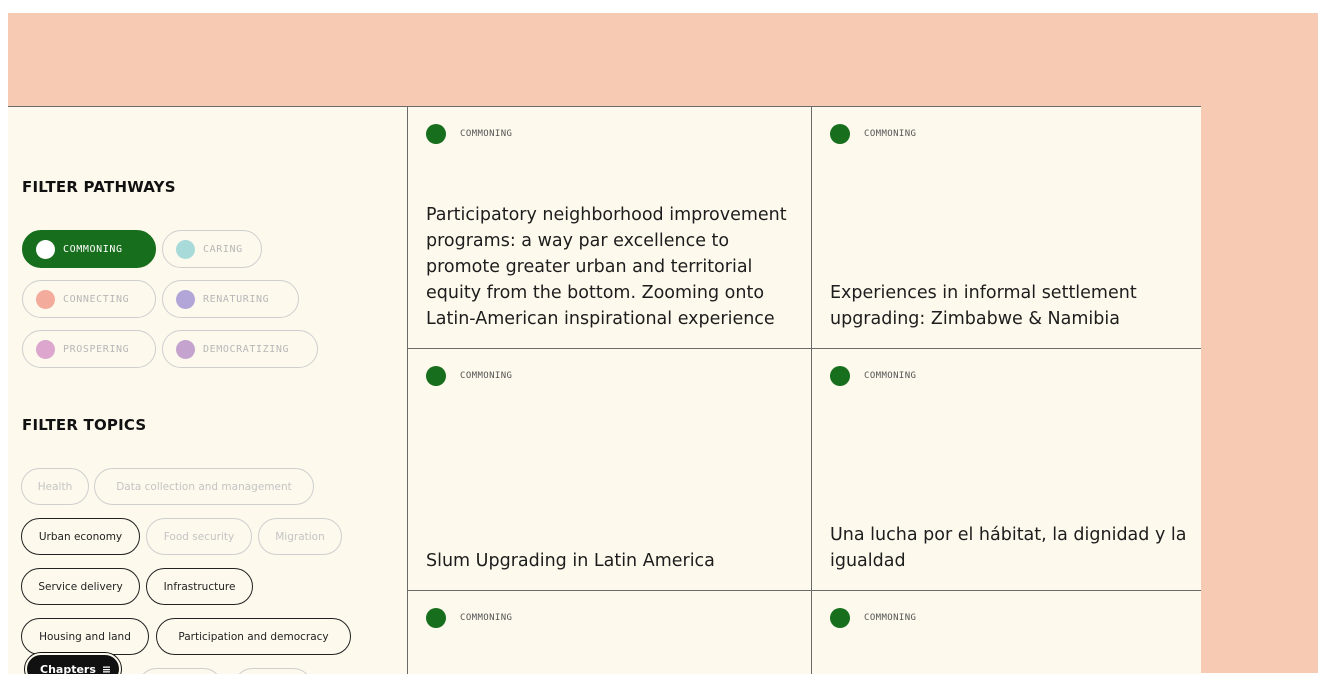  I want to click on chapters-label: Chapters, so click(68, 668).